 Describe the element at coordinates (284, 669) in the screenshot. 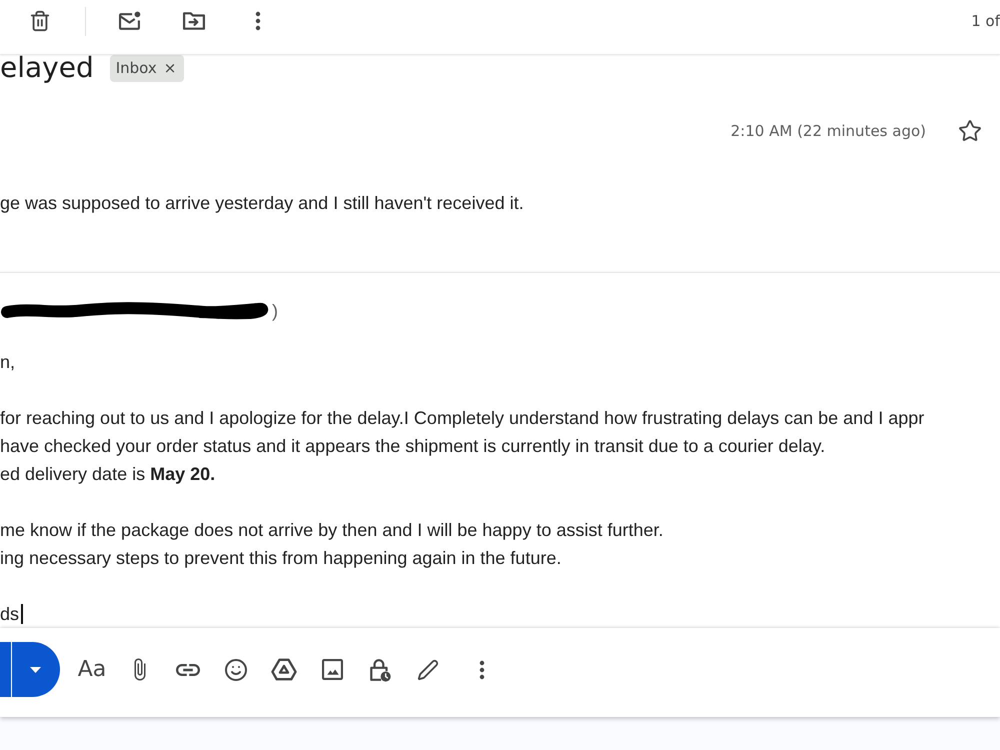

I see `triangle-icon` at that location.